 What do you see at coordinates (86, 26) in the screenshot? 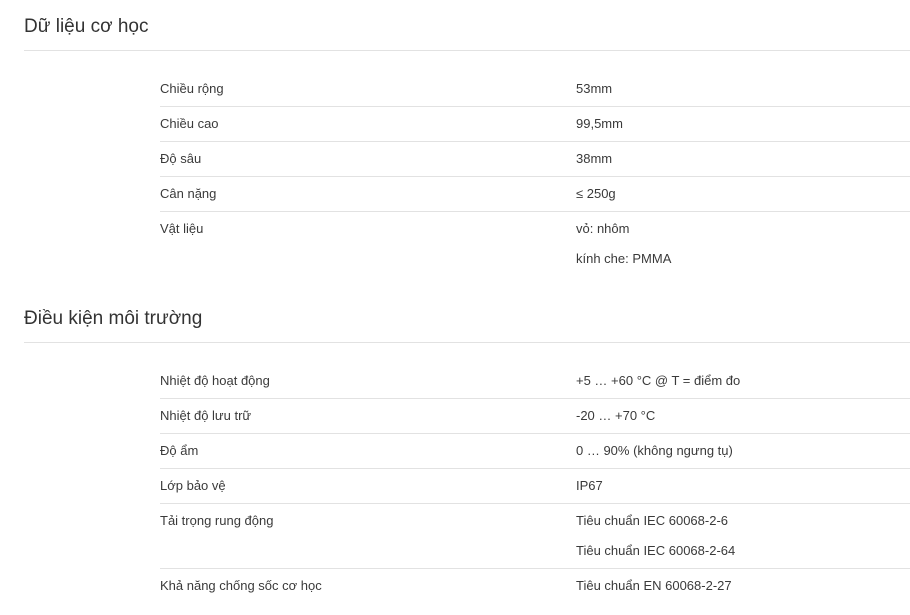
I see `mechanical-section-title: Dữ liệu cơ học` at bounding box center [86, 26].